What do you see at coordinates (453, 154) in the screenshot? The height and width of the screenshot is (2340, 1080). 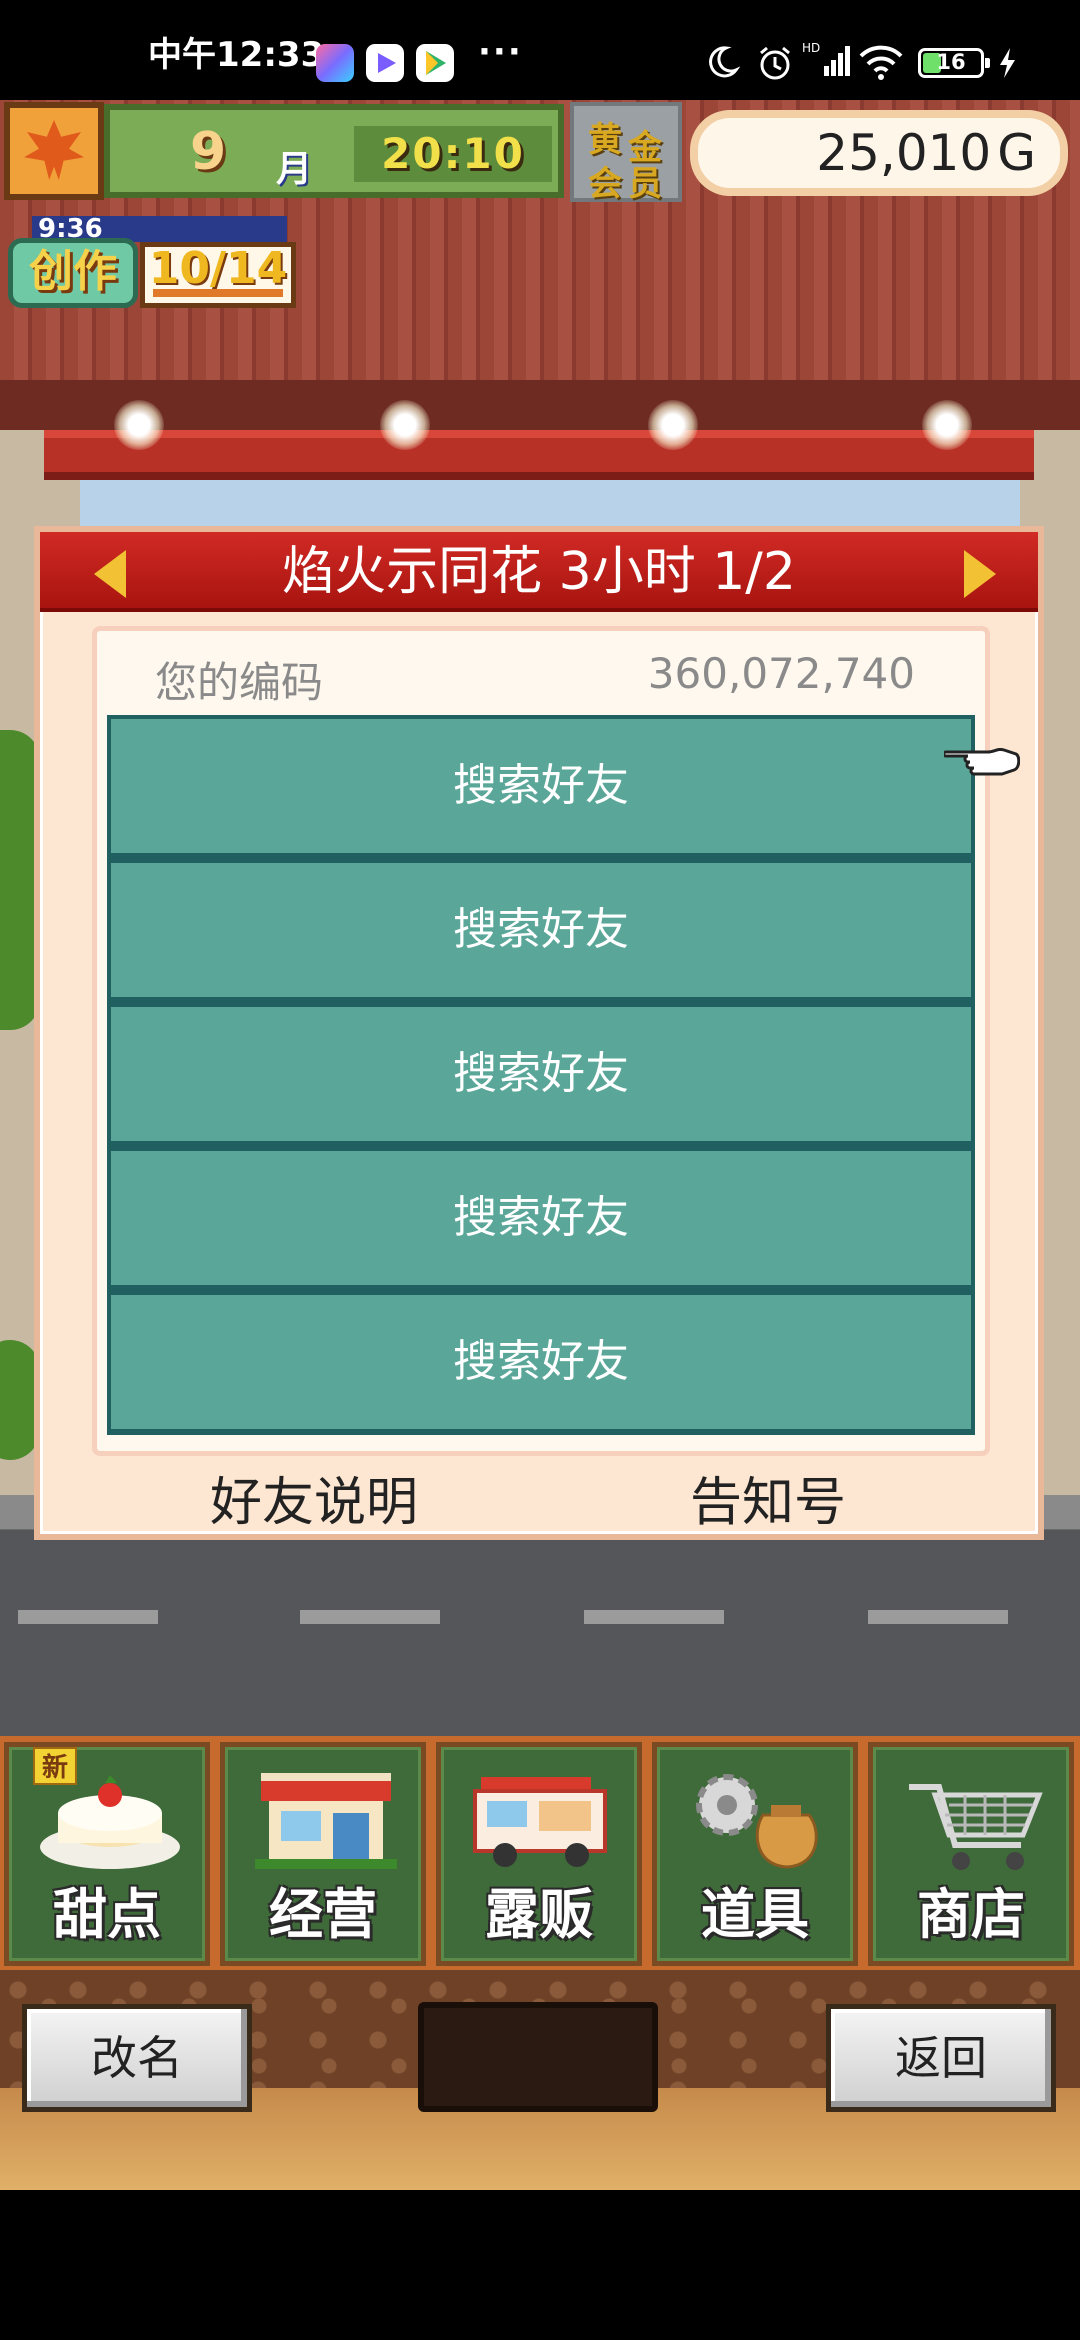 I see `game-clock: 20:10` at bounding box center [453, 154].